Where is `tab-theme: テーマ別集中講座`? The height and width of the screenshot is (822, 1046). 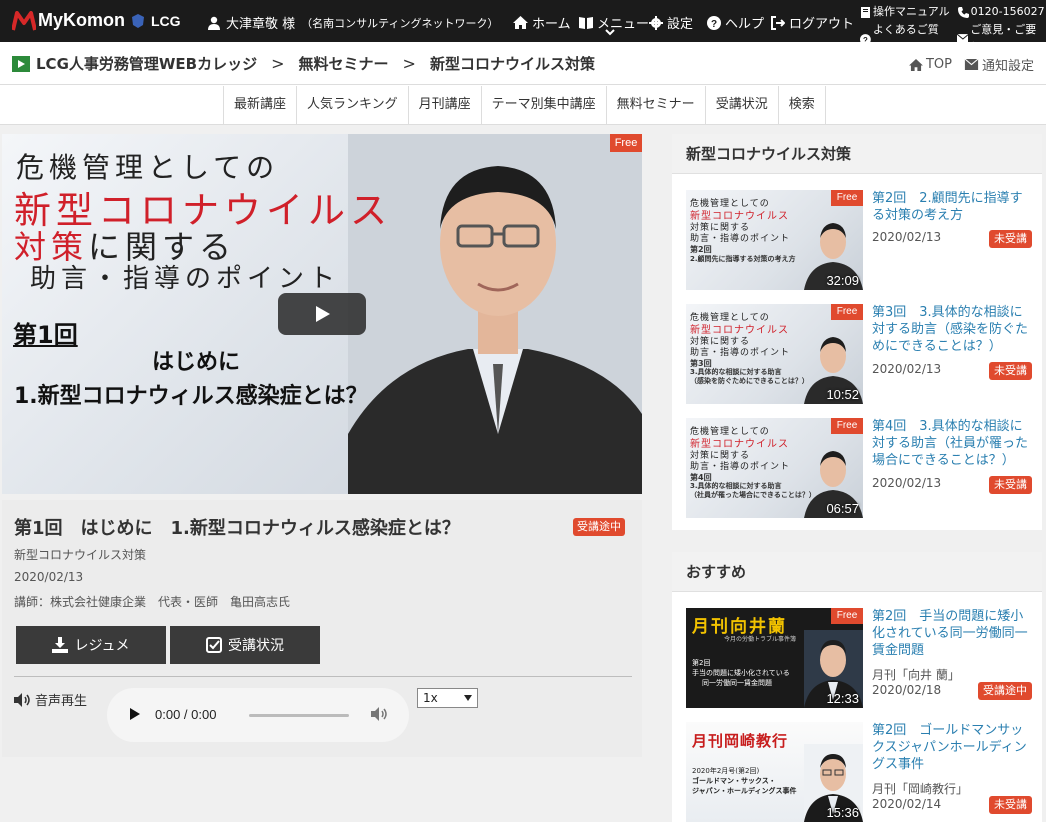
tab-theme: テーマ別集中講座 is located at coordinates (543, 105).